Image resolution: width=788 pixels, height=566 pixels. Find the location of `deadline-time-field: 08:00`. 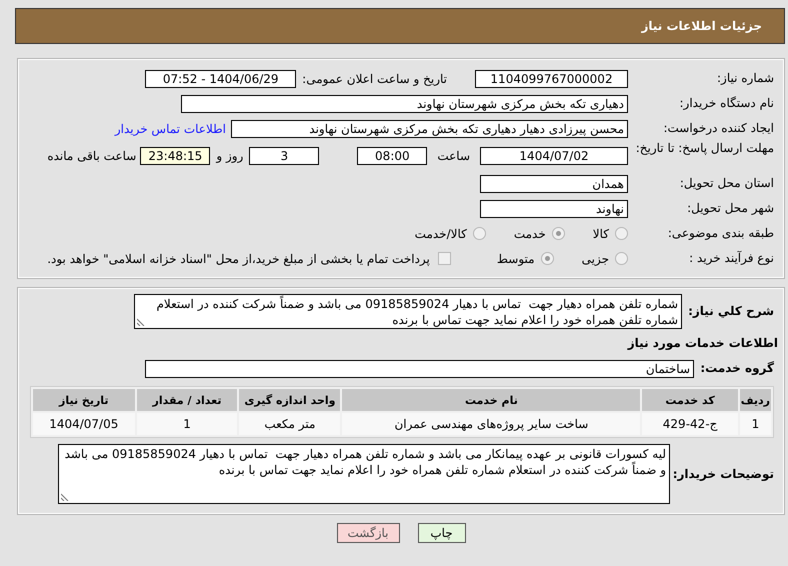

deadline-time-field: 08:00 is located at coordinates (392, 156).